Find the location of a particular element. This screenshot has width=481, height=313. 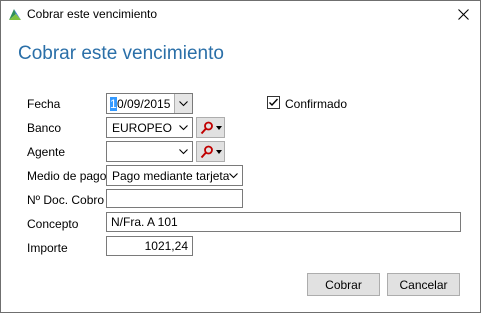

page-title: Cobrar este vencimiento is located at coordinates (121, 53).